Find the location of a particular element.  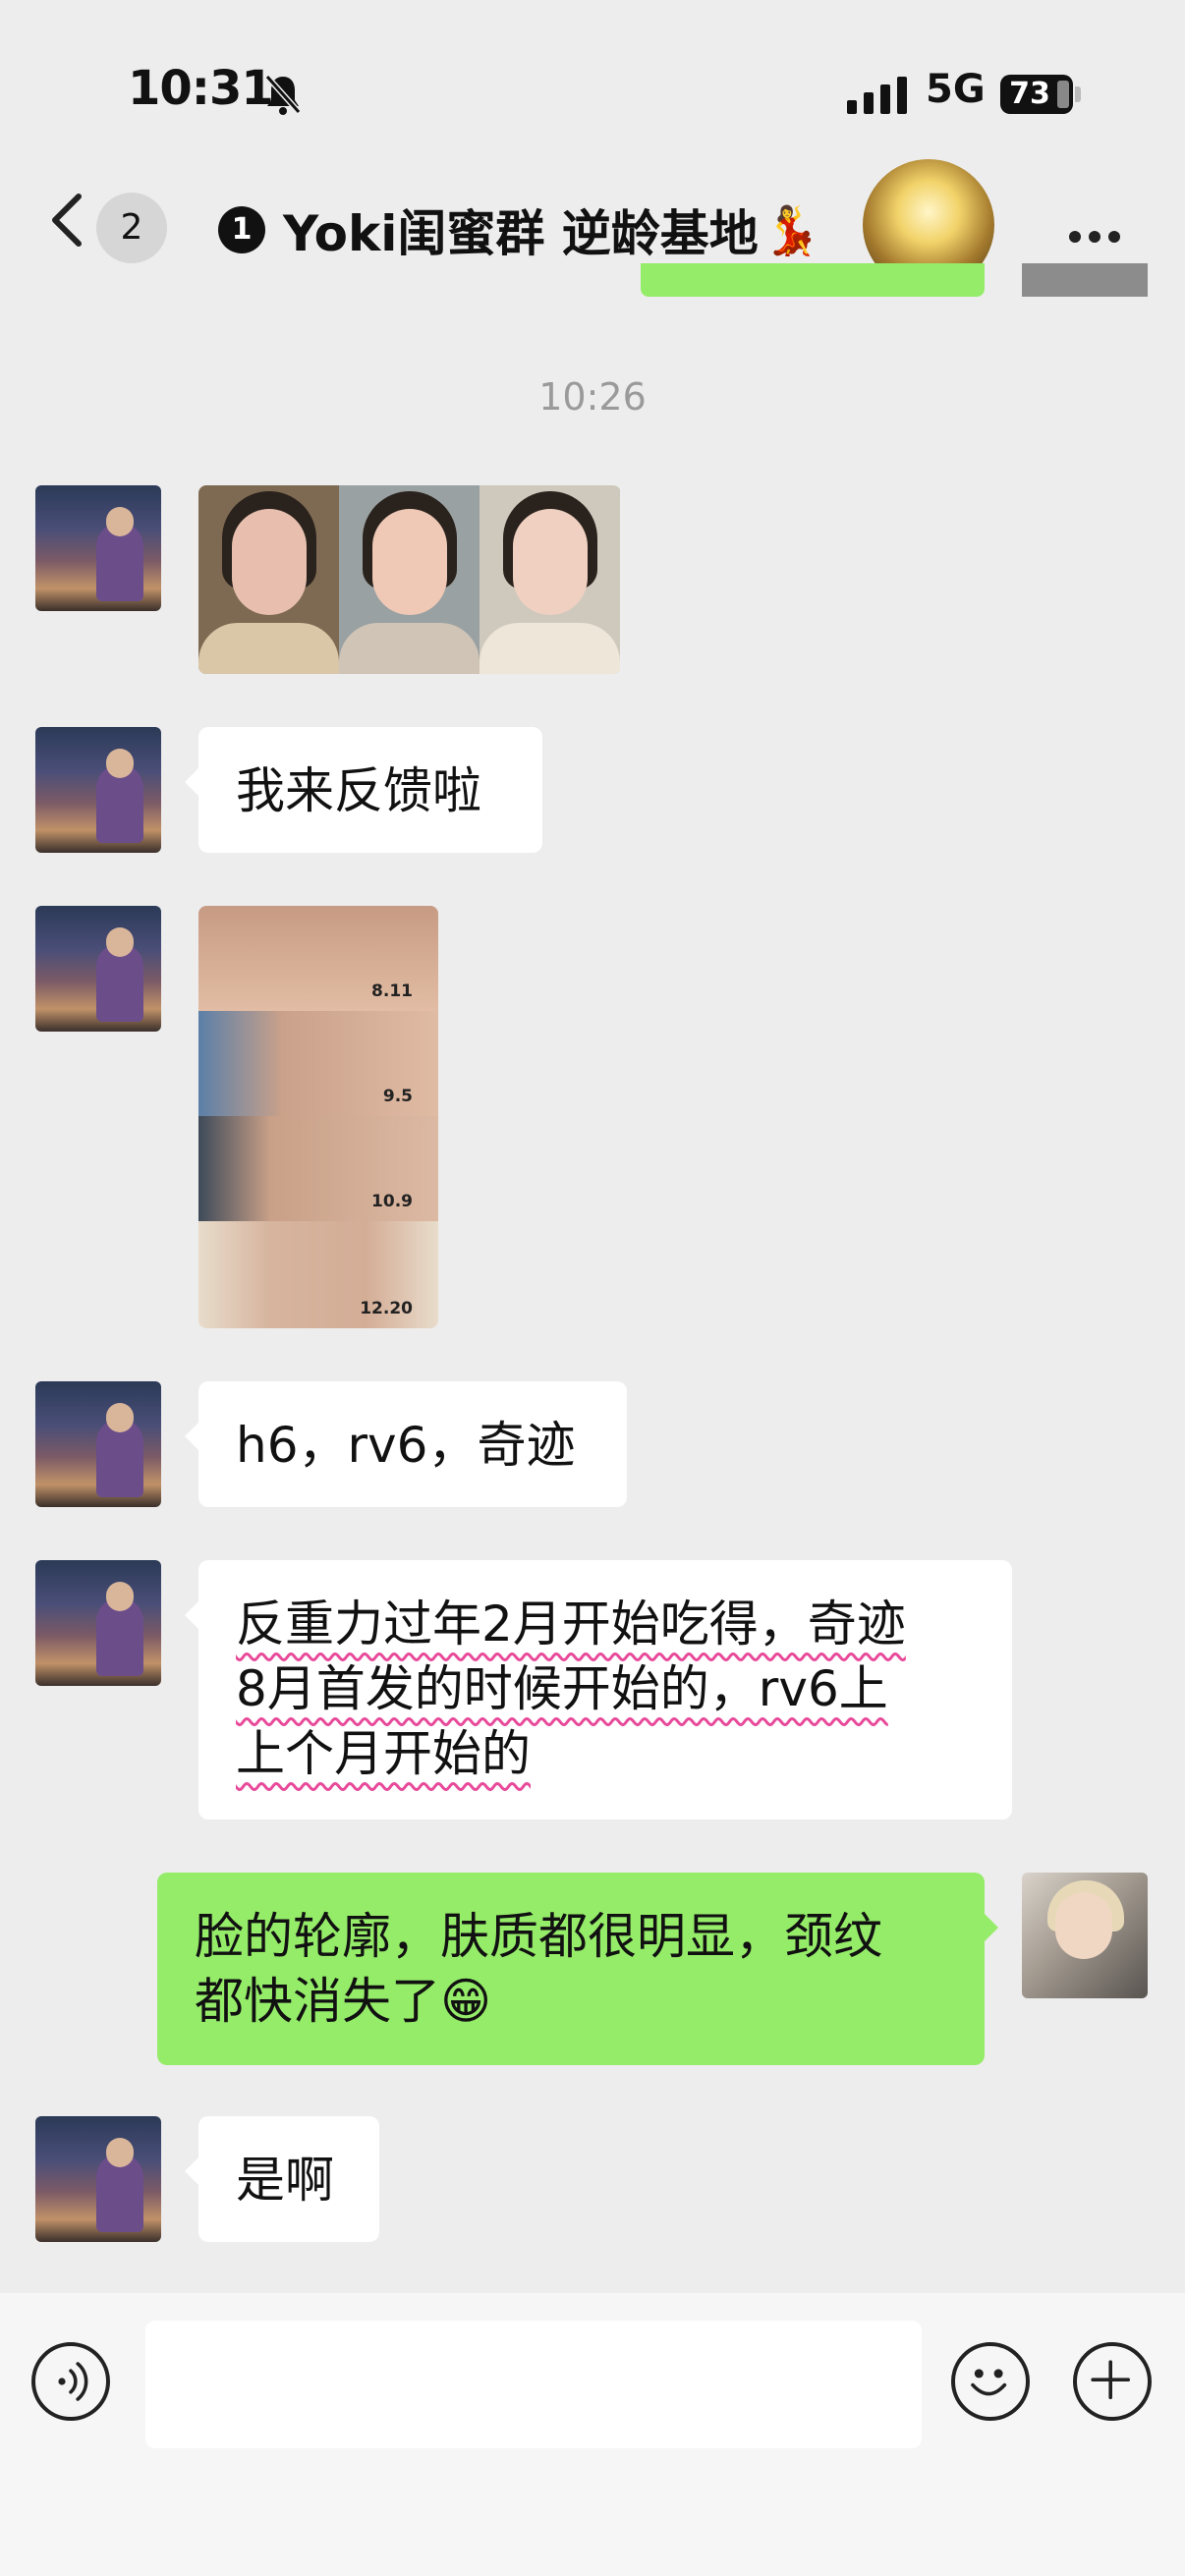

battery-tip is located at coordinates (1078, 94).